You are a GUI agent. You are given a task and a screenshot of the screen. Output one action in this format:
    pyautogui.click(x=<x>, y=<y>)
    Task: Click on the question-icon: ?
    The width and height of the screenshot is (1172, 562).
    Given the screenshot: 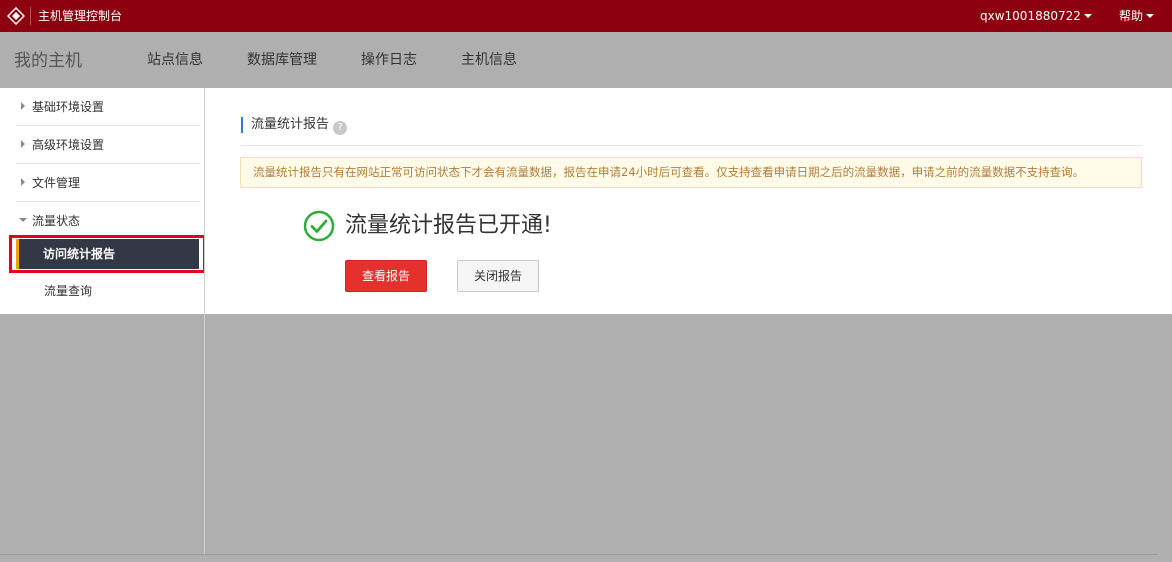 What is the action you would take?
    pyautogui.click(x=340, y=128)
    